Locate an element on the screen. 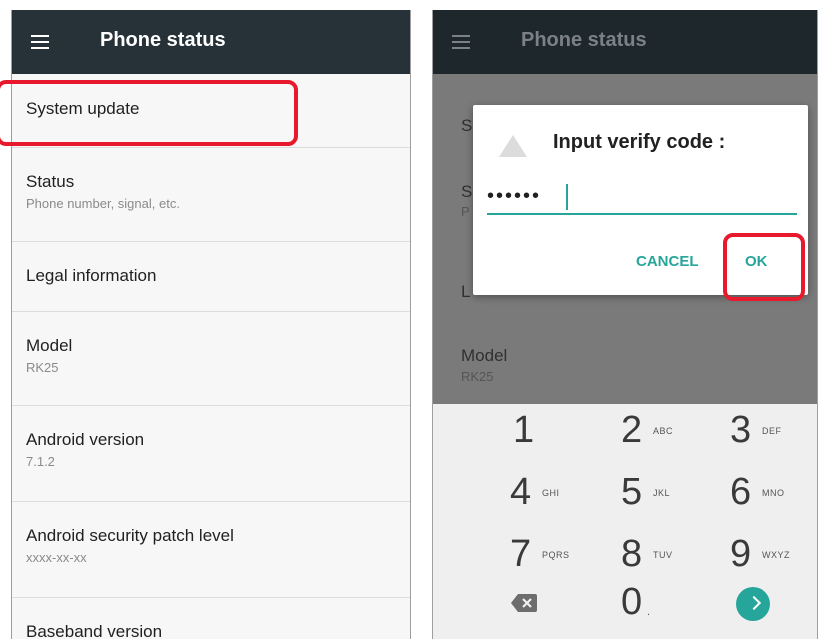  key-digit: 0 is located at coordinates (632, 602).